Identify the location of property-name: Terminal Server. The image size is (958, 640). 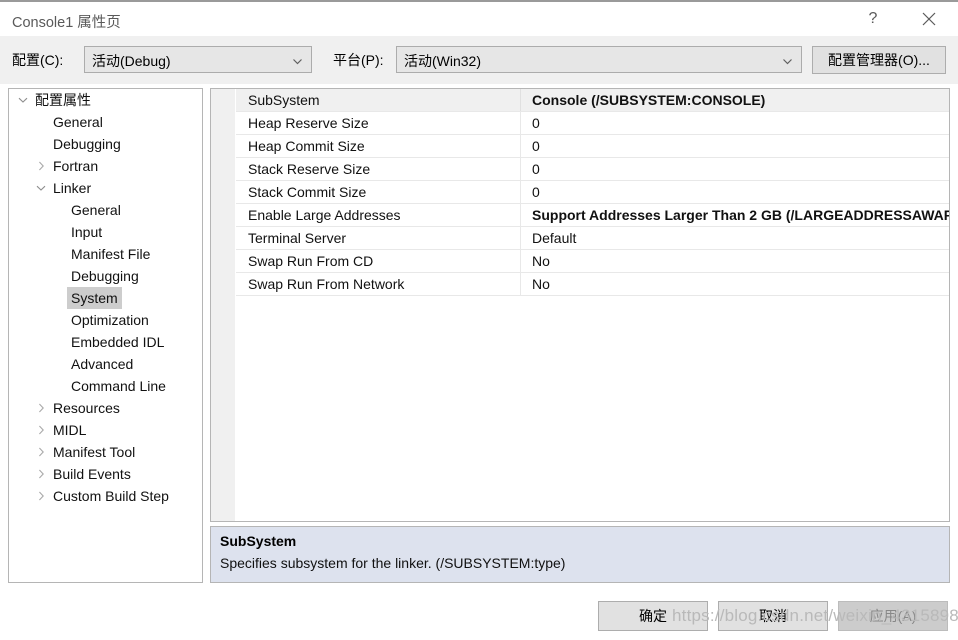
(297, 238).